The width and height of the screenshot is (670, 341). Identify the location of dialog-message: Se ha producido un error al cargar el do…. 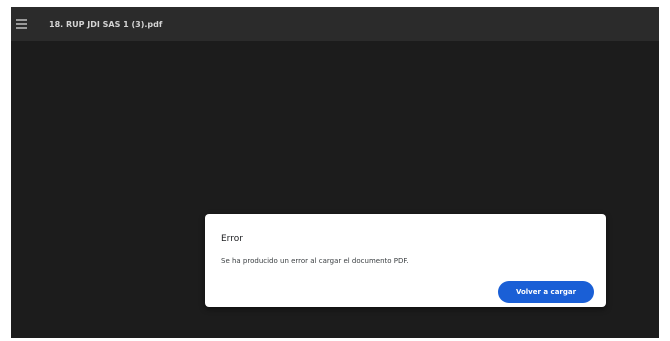
(315, 261).